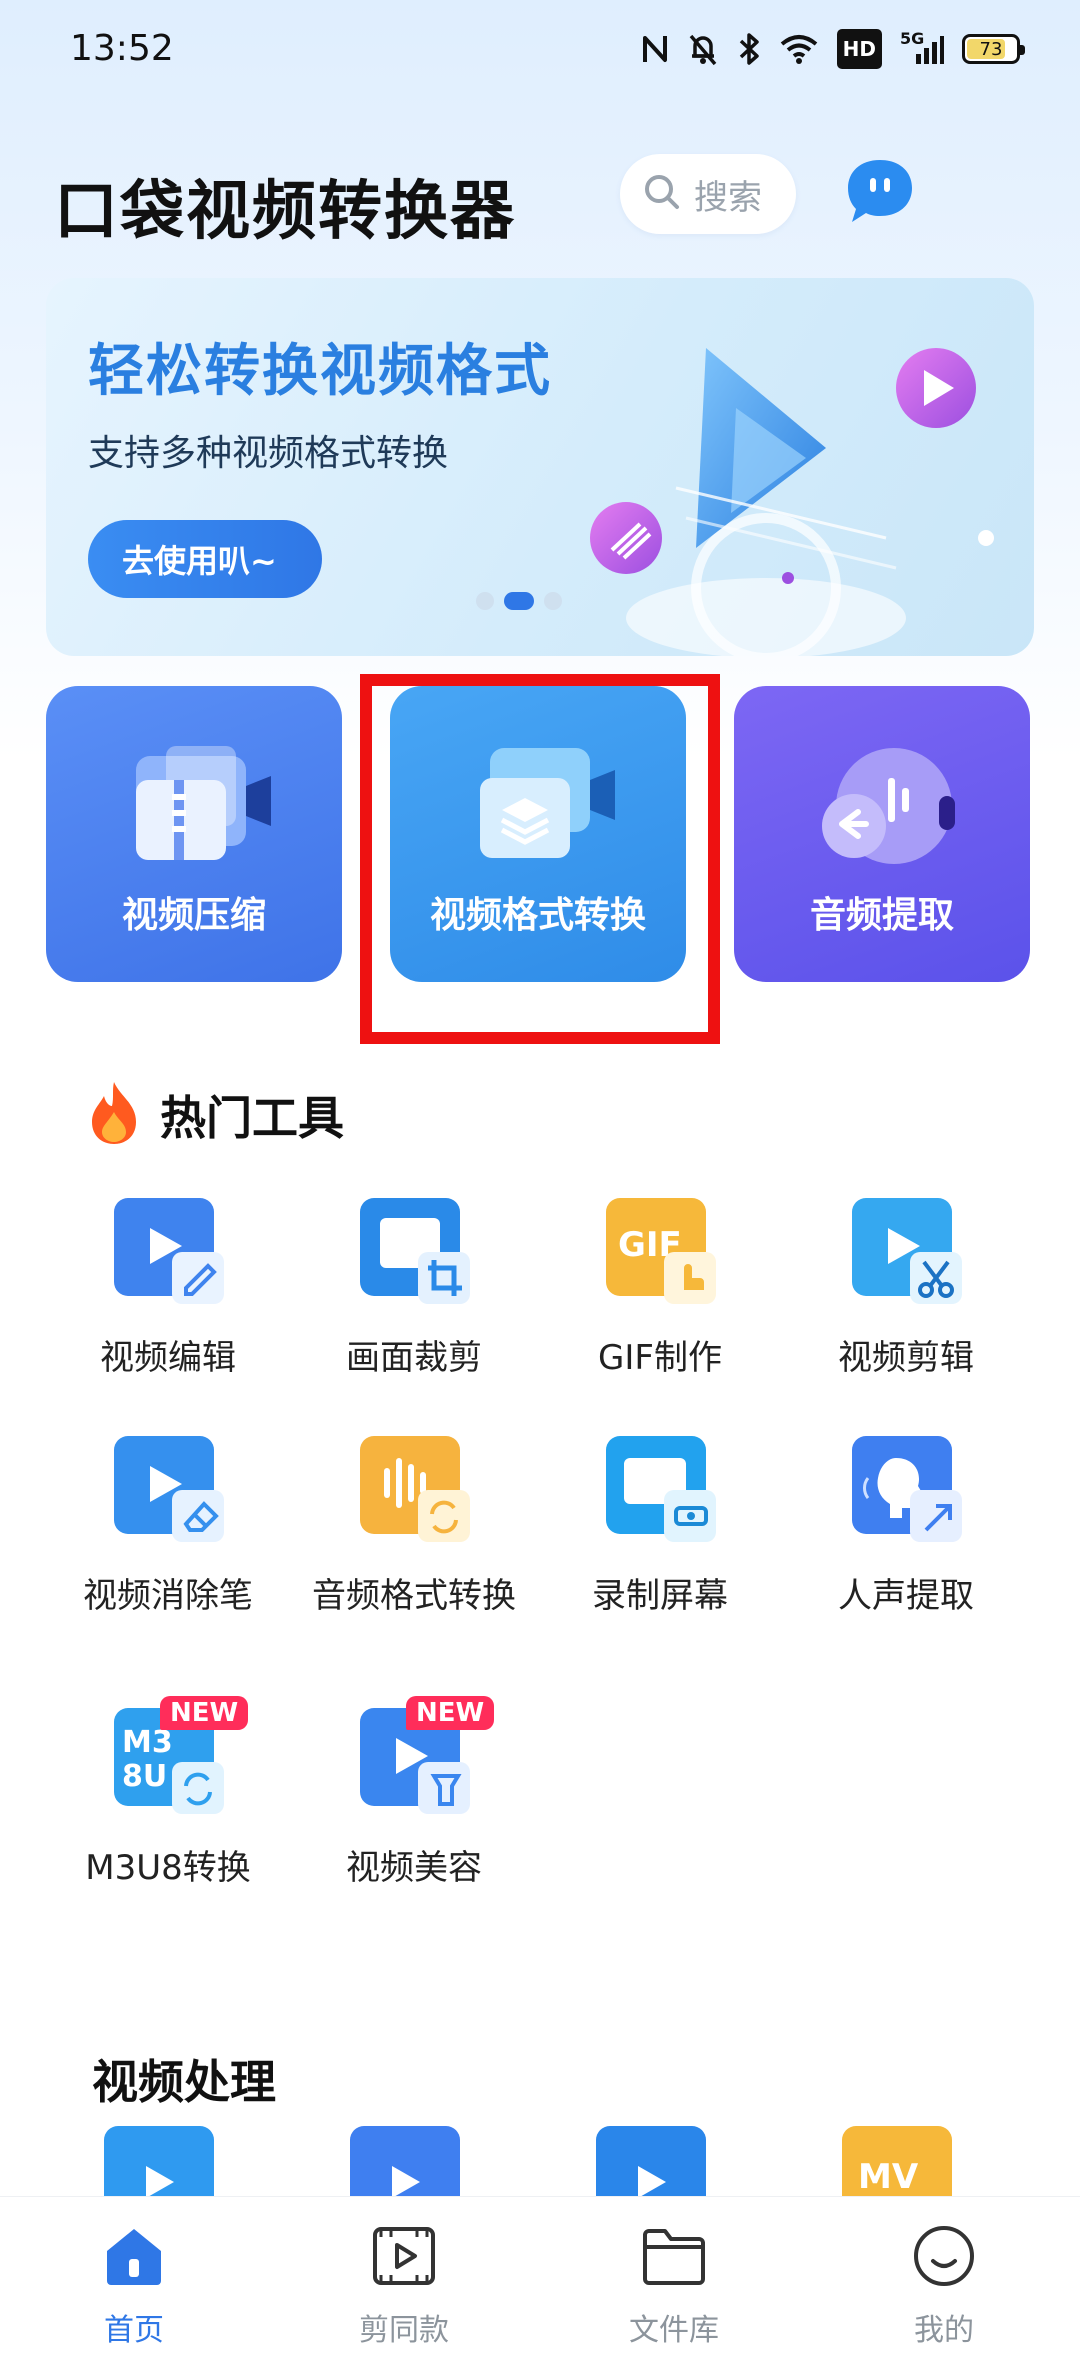 Image resolution: width=1080 pixels, height=2370 pixels. Describe the element at coordinates (907, 1489) in the screenshot. I see `voice-extract-icon` at that location.